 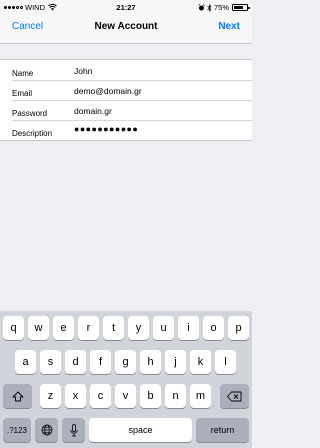 What do you see at coordinates (125, 396) in the screenshot?
I see `key-v: v` at bounding box center [125, 396].